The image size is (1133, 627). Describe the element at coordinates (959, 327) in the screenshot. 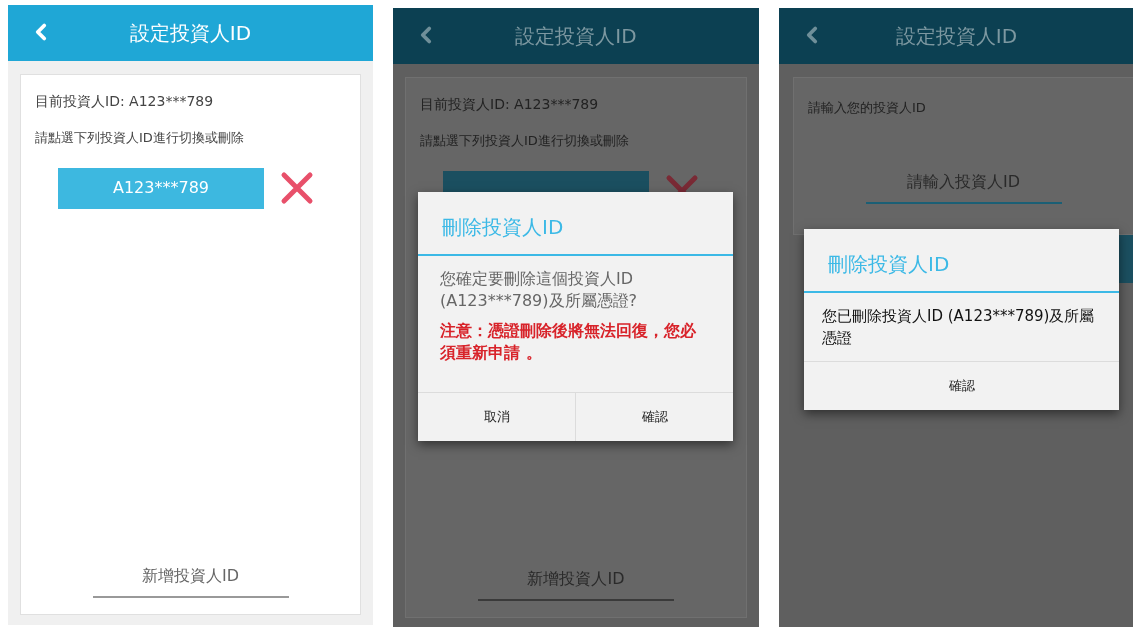

I see `dialog-message: 您已刪除投資人ID (A123***789)及所屬憑證` at that location.